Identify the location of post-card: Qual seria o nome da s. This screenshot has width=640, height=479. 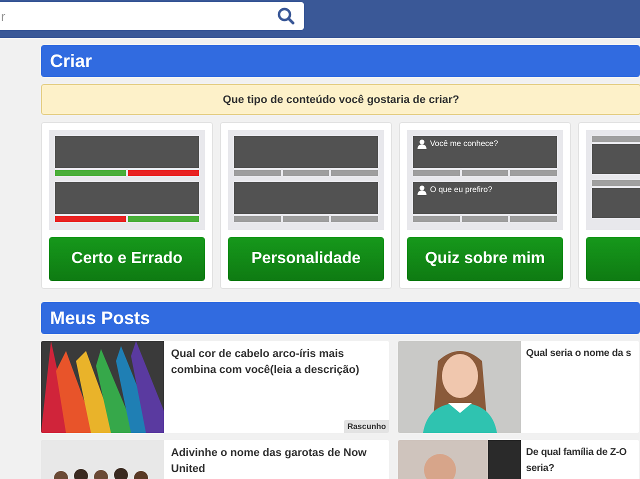
(518, 387).